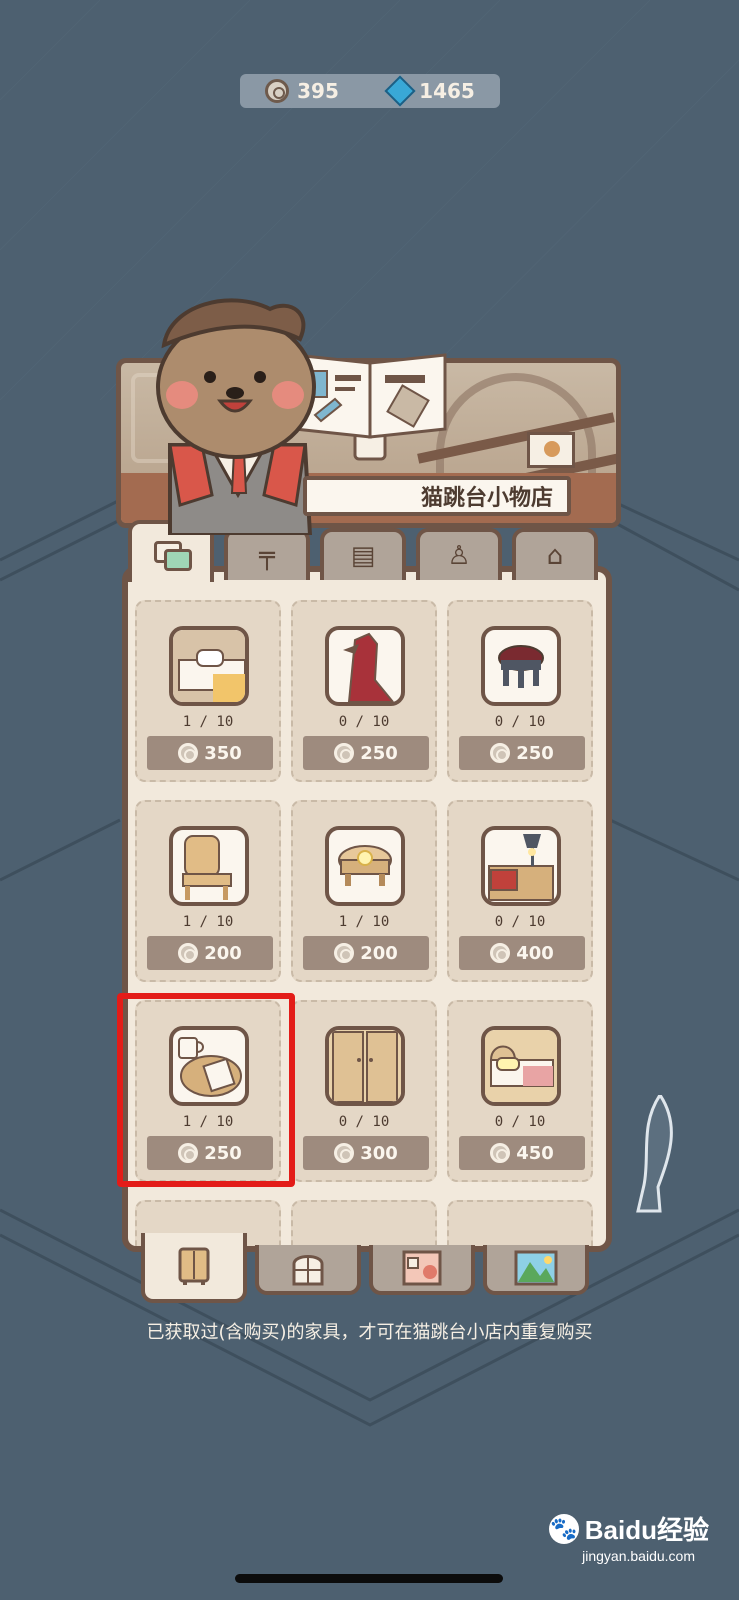  Describe the element at coordinates (563, 1528) in the screenshot. I see `paw-logo-icon: 🐾` at that location.